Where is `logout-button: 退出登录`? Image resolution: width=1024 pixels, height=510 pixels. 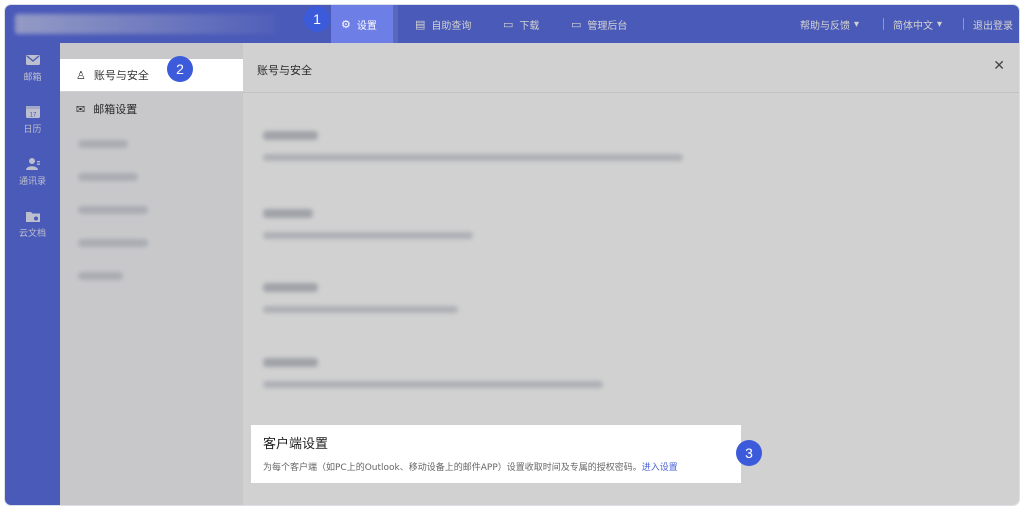 logout-button: 退出登录 is located at coordinates (993, 24).